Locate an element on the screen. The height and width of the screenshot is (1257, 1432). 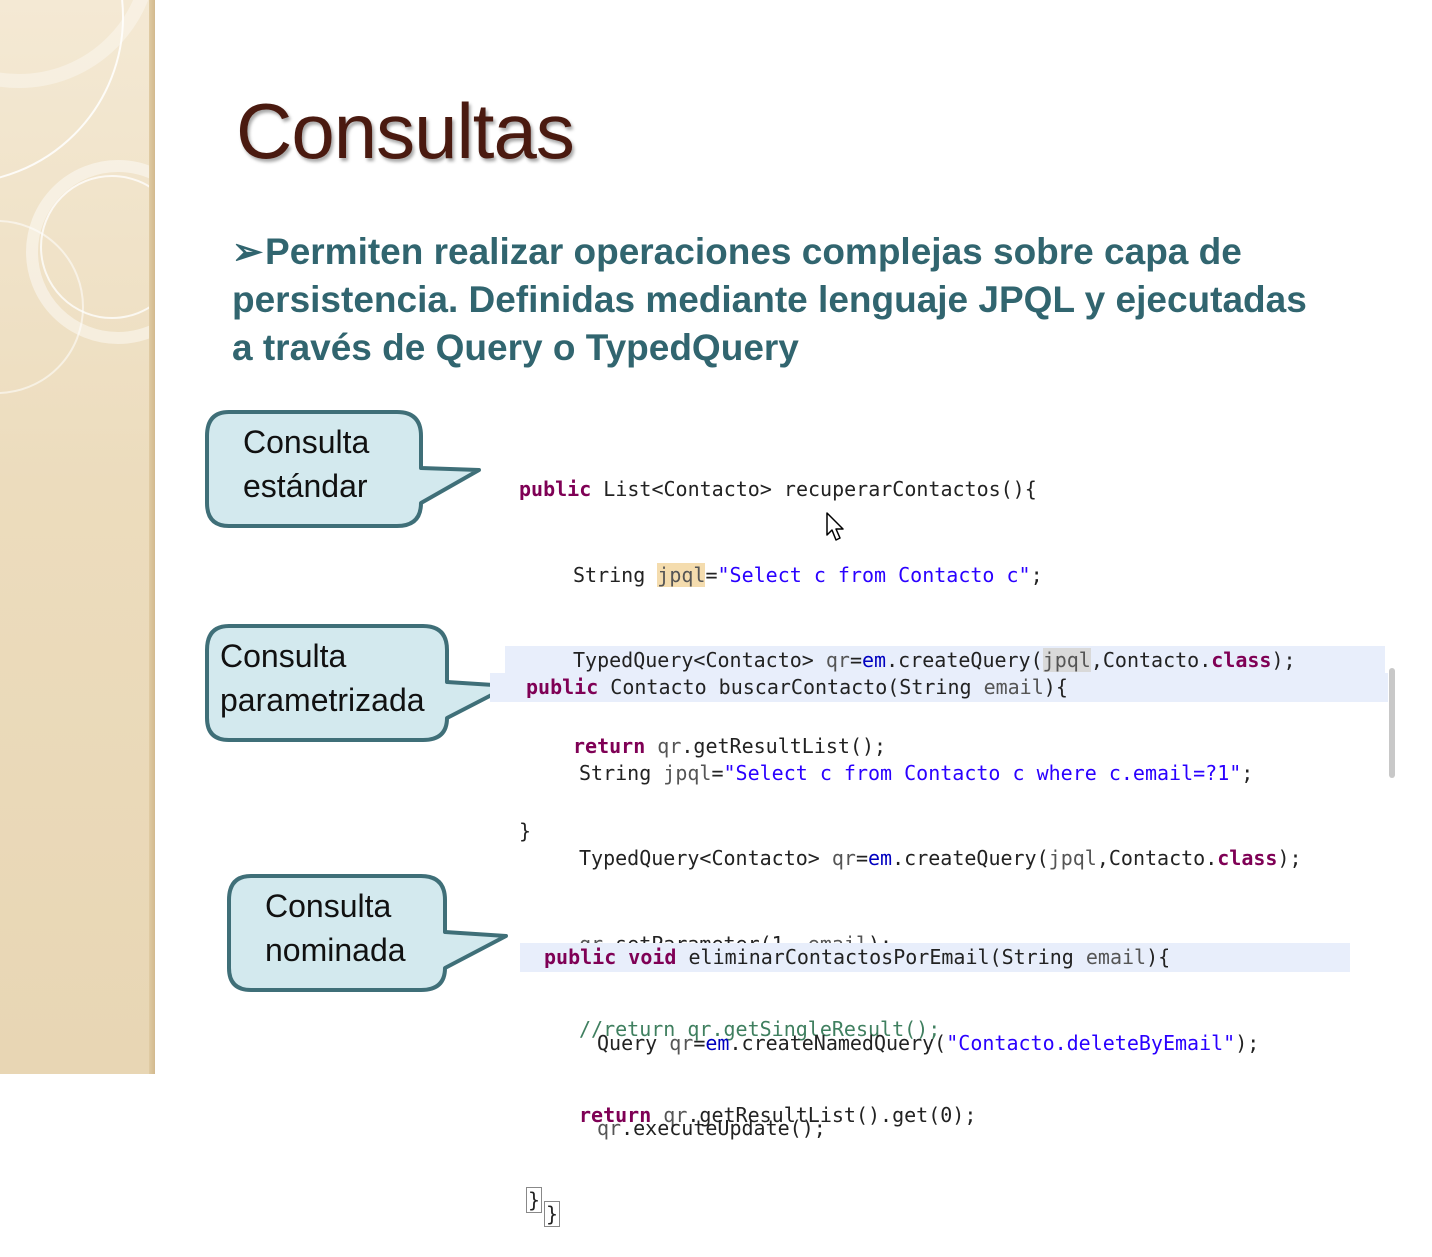
mouse-cursor-icon is located at coordinates (835, 526).